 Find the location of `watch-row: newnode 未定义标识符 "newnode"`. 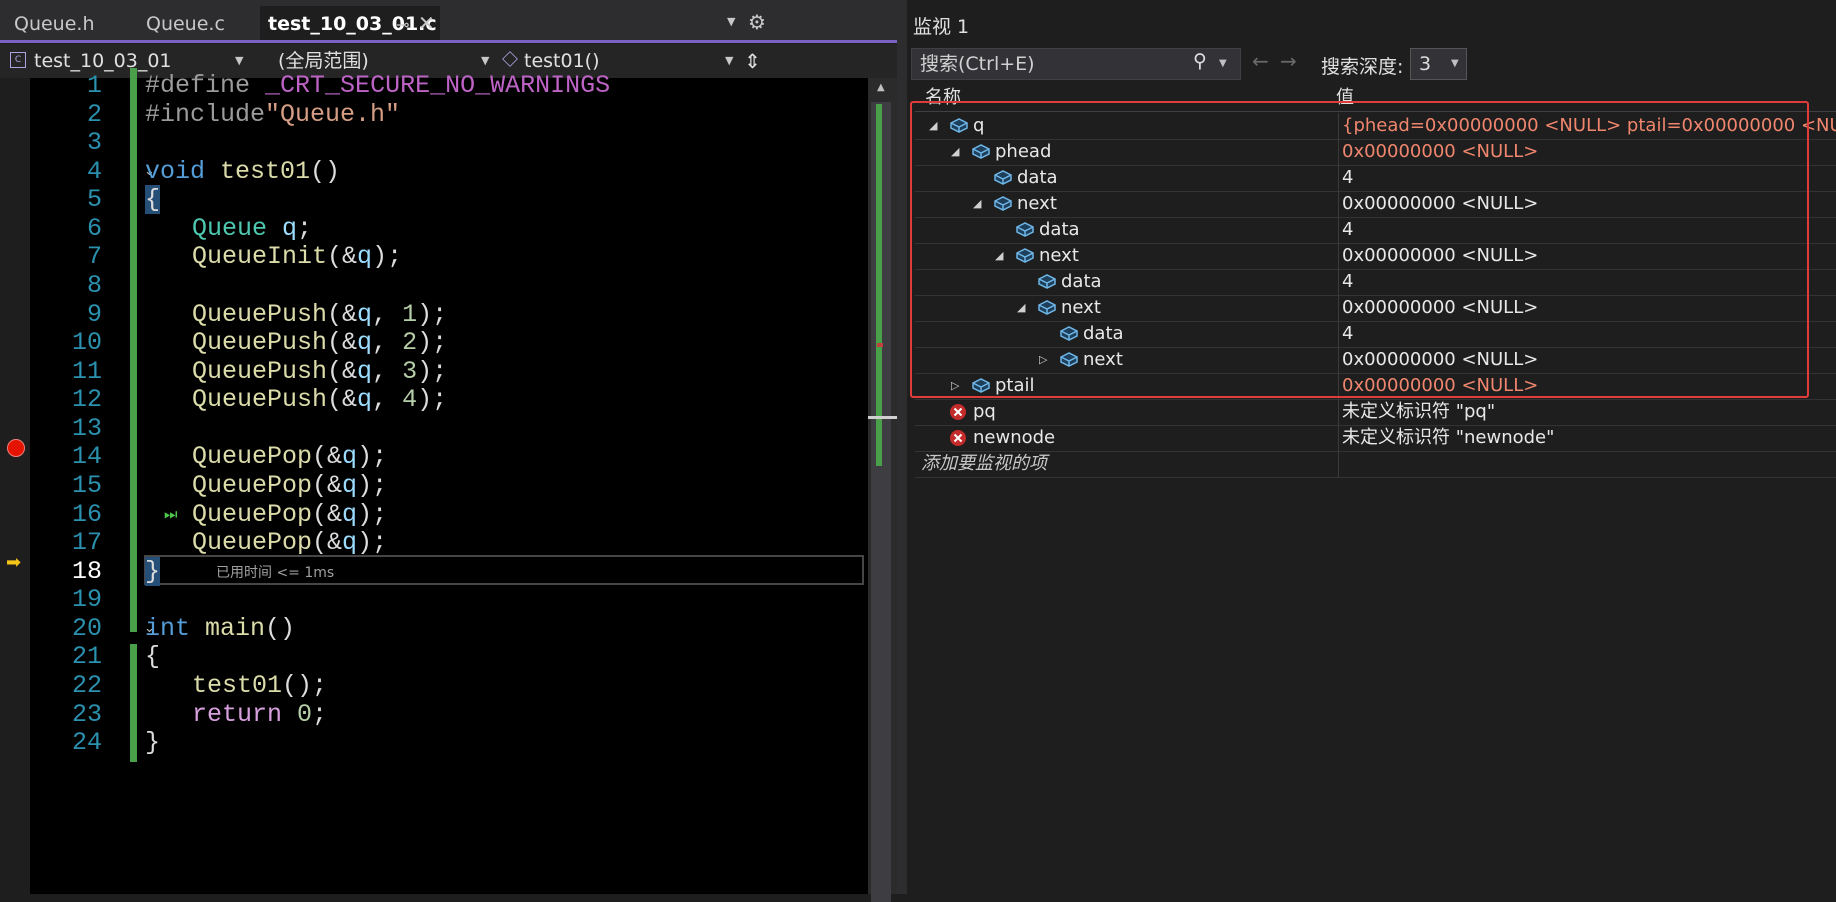

watch-row: newnode 未定义标识符 "newnode" is located at coordinates (1375, 438).